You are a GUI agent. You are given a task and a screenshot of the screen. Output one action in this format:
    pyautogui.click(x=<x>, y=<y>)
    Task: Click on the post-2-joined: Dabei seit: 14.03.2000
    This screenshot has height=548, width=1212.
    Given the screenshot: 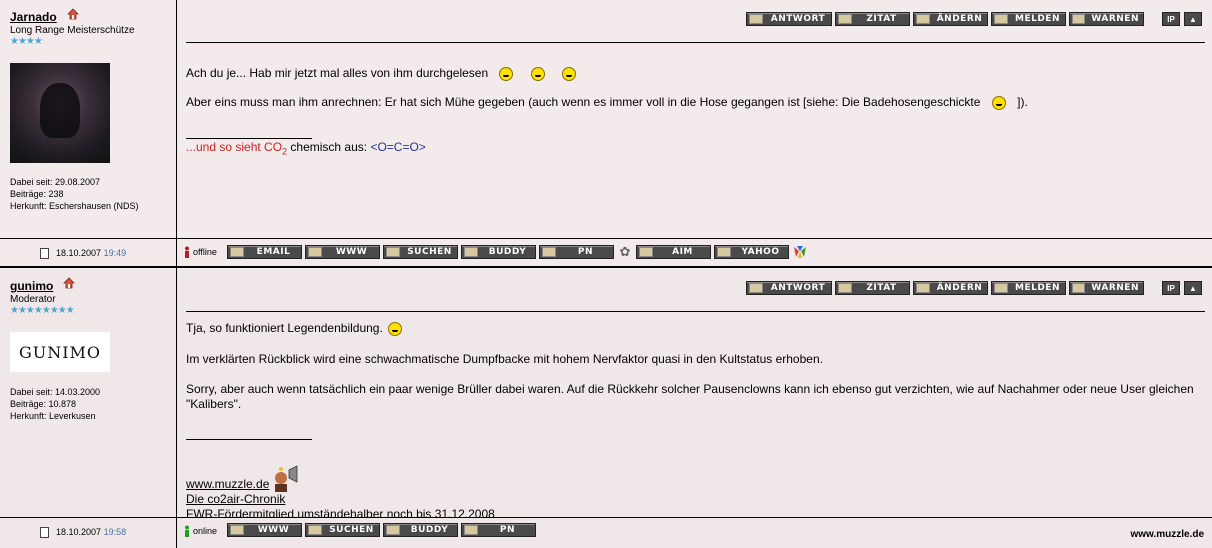 What is the action you would take?
    pyautogui.click(x=55, y=392)
    